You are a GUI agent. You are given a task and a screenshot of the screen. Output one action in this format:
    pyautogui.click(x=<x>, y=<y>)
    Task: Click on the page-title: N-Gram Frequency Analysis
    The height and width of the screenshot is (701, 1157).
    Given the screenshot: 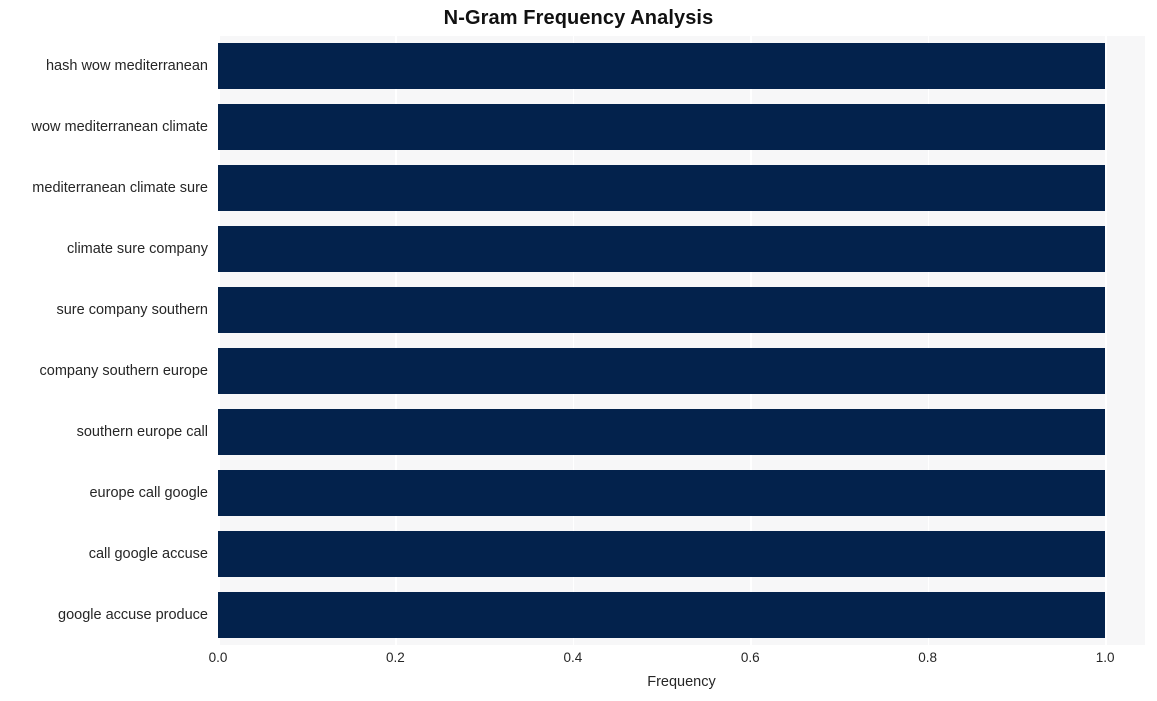 What is the action you would take?
    pyautogui.click(x=578, y=18)
    